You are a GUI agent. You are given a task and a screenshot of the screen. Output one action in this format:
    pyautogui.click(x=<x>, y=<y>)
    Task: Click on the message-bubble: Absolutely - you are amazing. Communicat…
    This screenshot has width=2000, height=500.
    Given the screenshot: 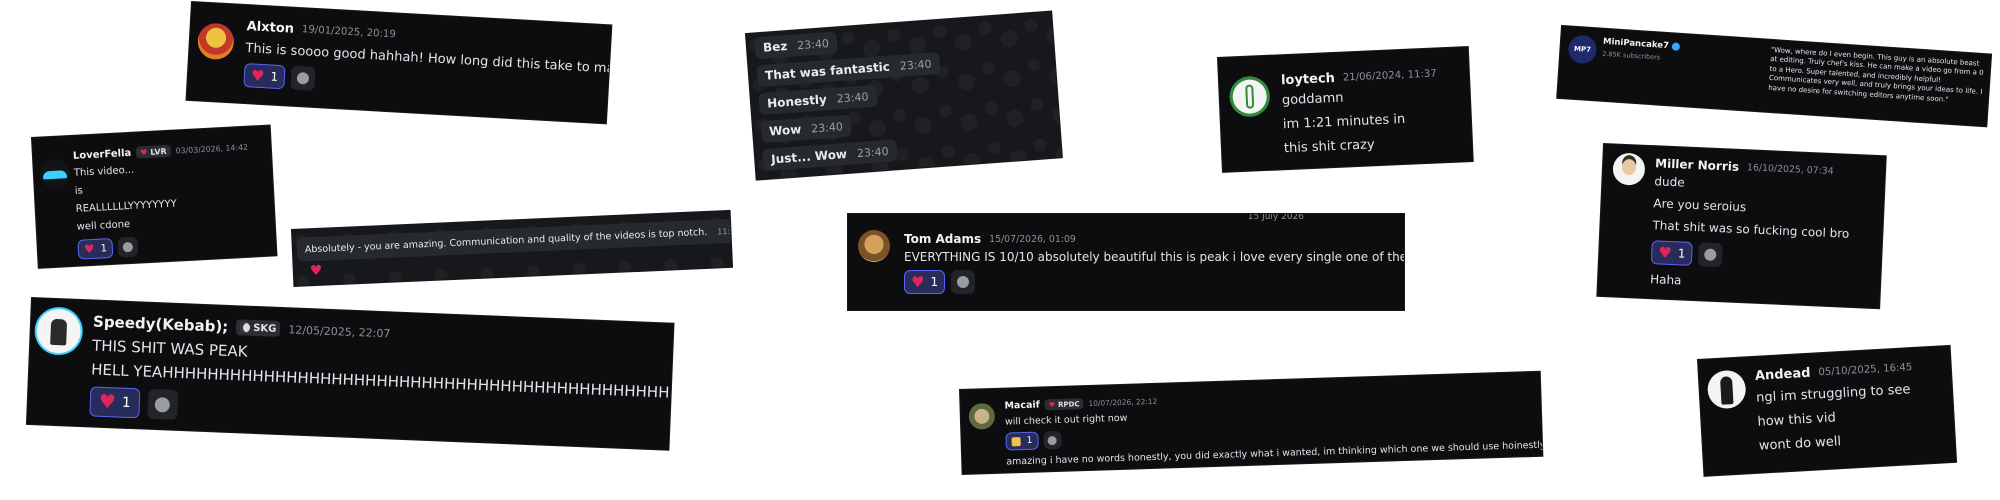 What is the action you would take?
    pyautogui.click(x=514, y=240)
    